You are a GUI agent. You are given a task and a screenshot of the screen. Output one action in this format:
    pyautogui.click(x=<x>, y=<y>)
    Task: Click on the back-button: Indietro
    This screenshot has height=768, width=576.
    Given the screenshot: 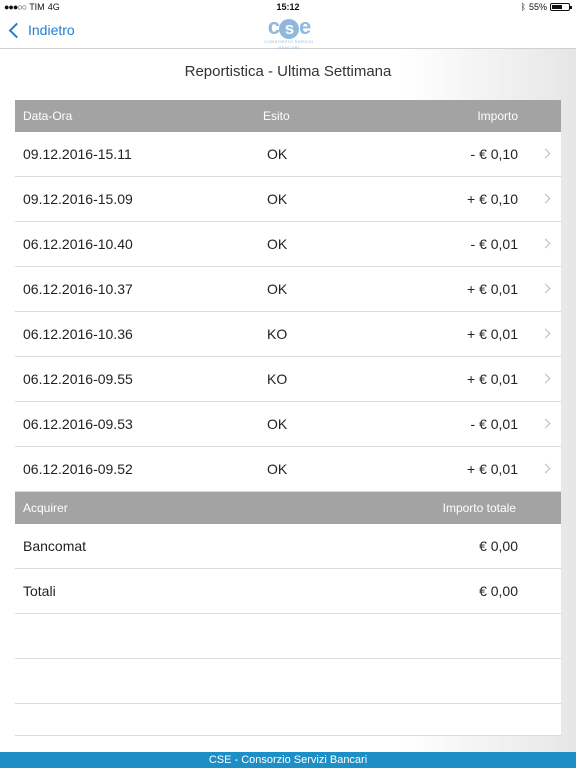 What is the action you would take?
    pyautogui.click(x=41, y=30)
    